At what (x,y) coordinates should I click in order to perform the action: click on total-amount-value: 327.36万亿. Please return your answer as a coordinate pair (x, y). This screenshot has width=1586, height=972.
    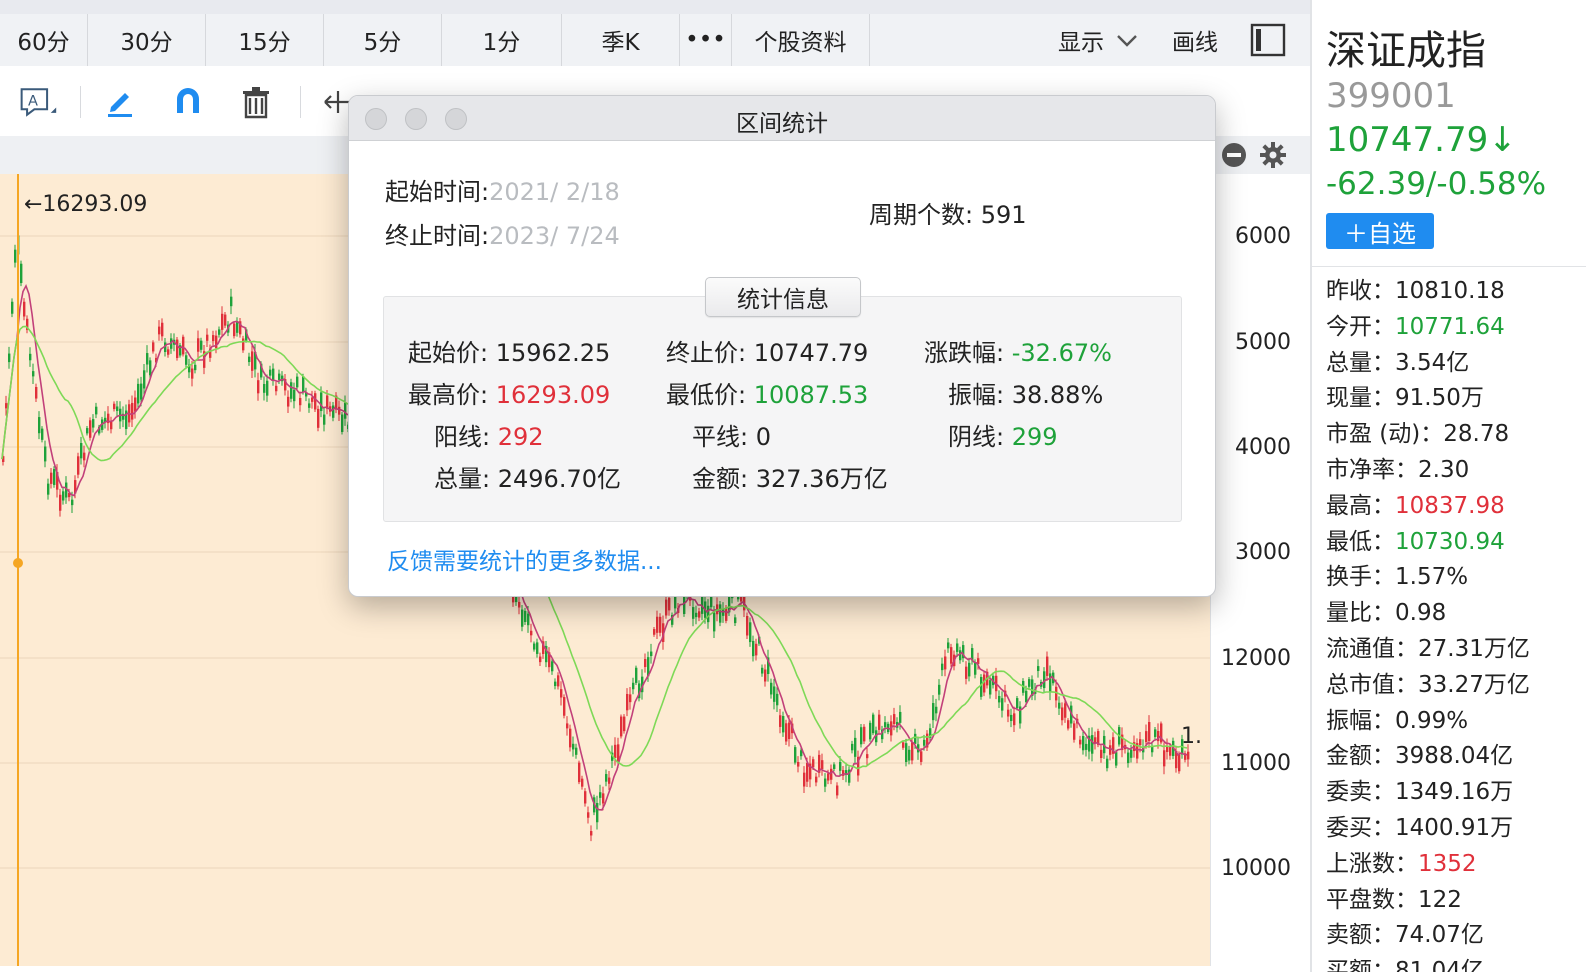
    Looking at the image, I should click on (821, 479).